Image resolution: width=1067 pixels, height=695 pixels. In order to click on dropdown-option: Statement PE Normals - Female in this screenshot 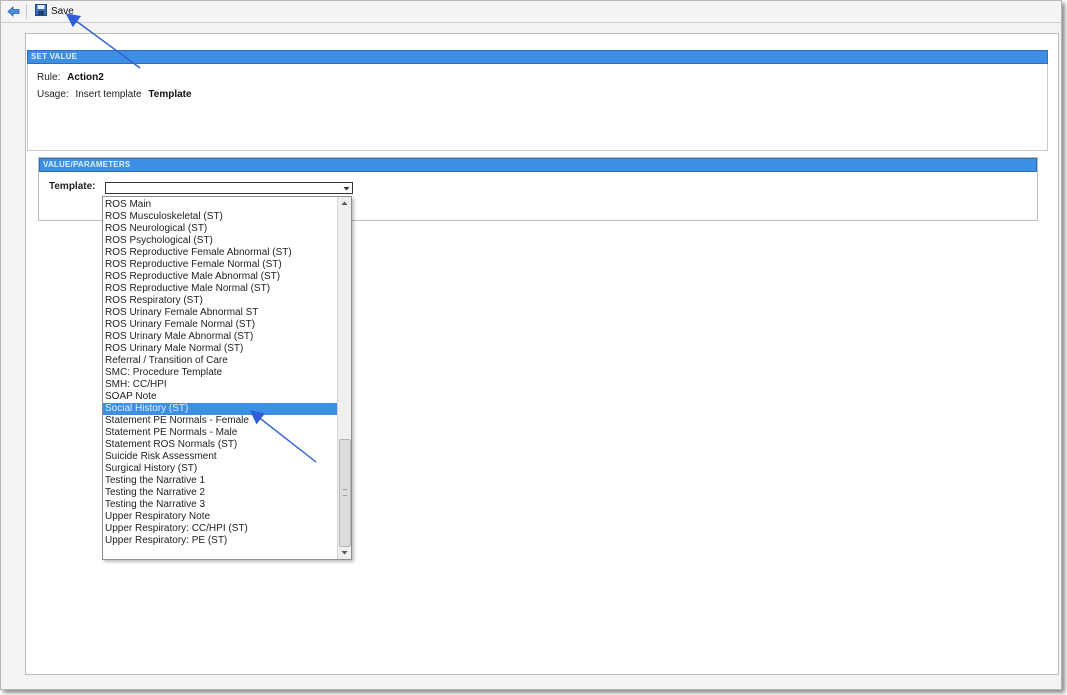, I will do `click(220, 421)`.